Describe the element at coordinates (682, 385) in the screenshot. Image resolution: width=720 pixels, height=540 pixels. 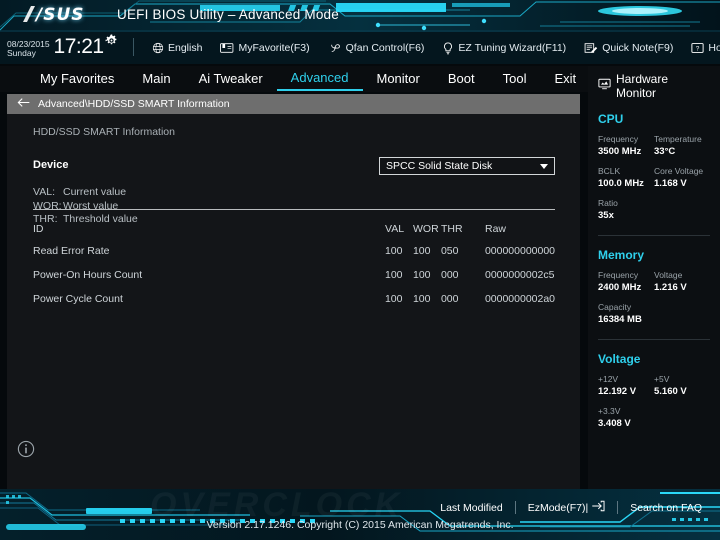
I see `voltage-5v: +5V 5.160 V` at that location.